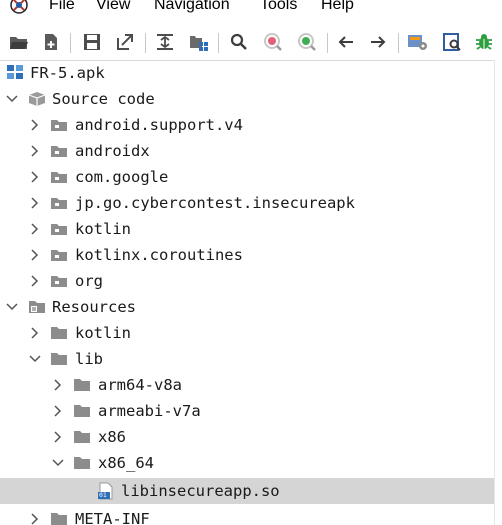 The width and height of the screenshot is (502, 525). Describe the element at coordinates (452, 42) in the screenshot. I see `log-viewer-icon` at that location.